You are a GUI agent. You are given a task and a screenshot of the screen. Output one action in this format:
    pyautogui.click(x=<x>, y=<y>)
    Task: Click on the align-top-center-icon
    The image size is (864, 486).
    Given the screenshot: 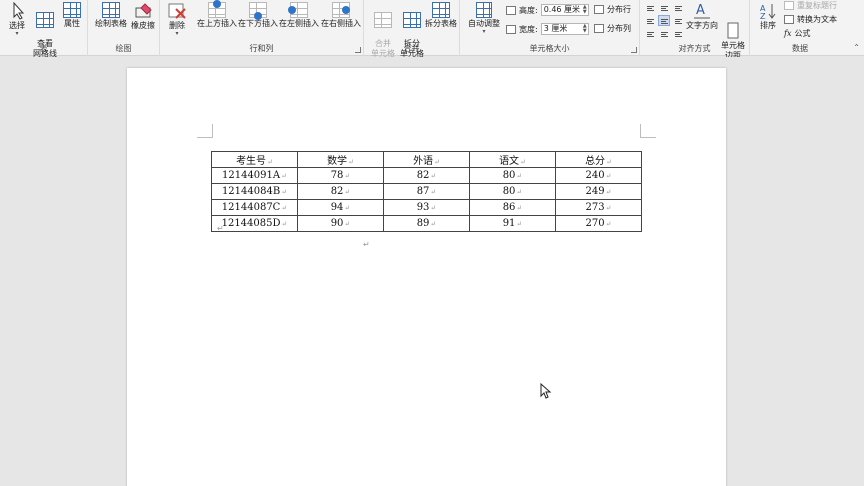 What is the action you would take?
    pyautogui.click(x=664, y=7)
    